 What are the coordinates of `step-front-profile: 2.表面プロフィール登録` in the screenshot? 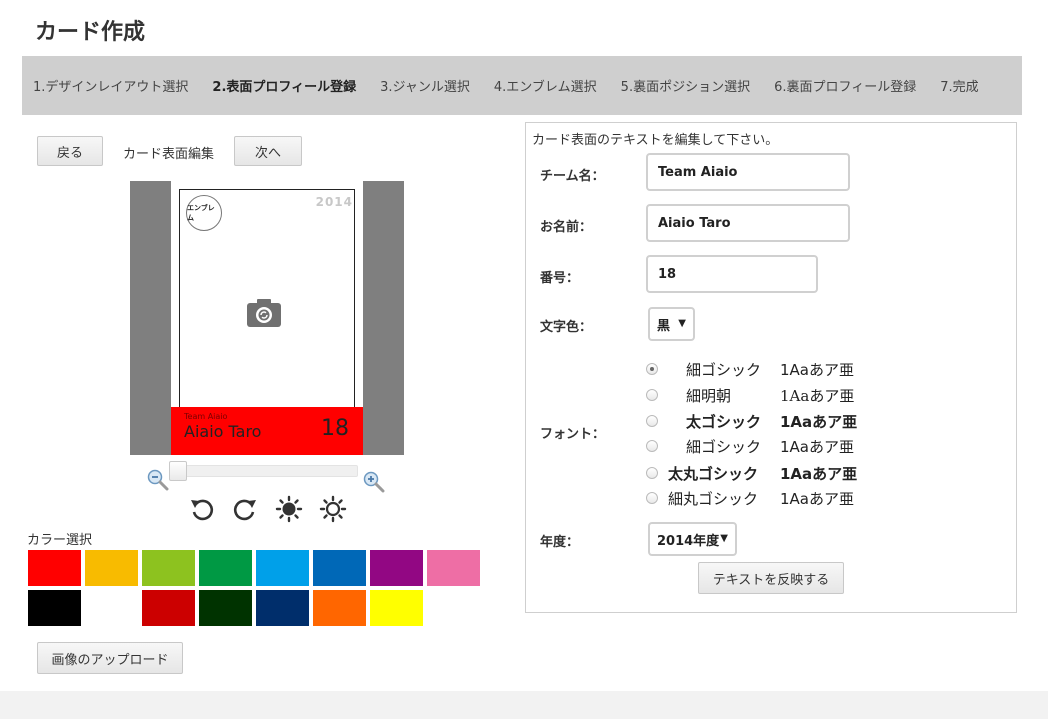 It's located at (284, 85).